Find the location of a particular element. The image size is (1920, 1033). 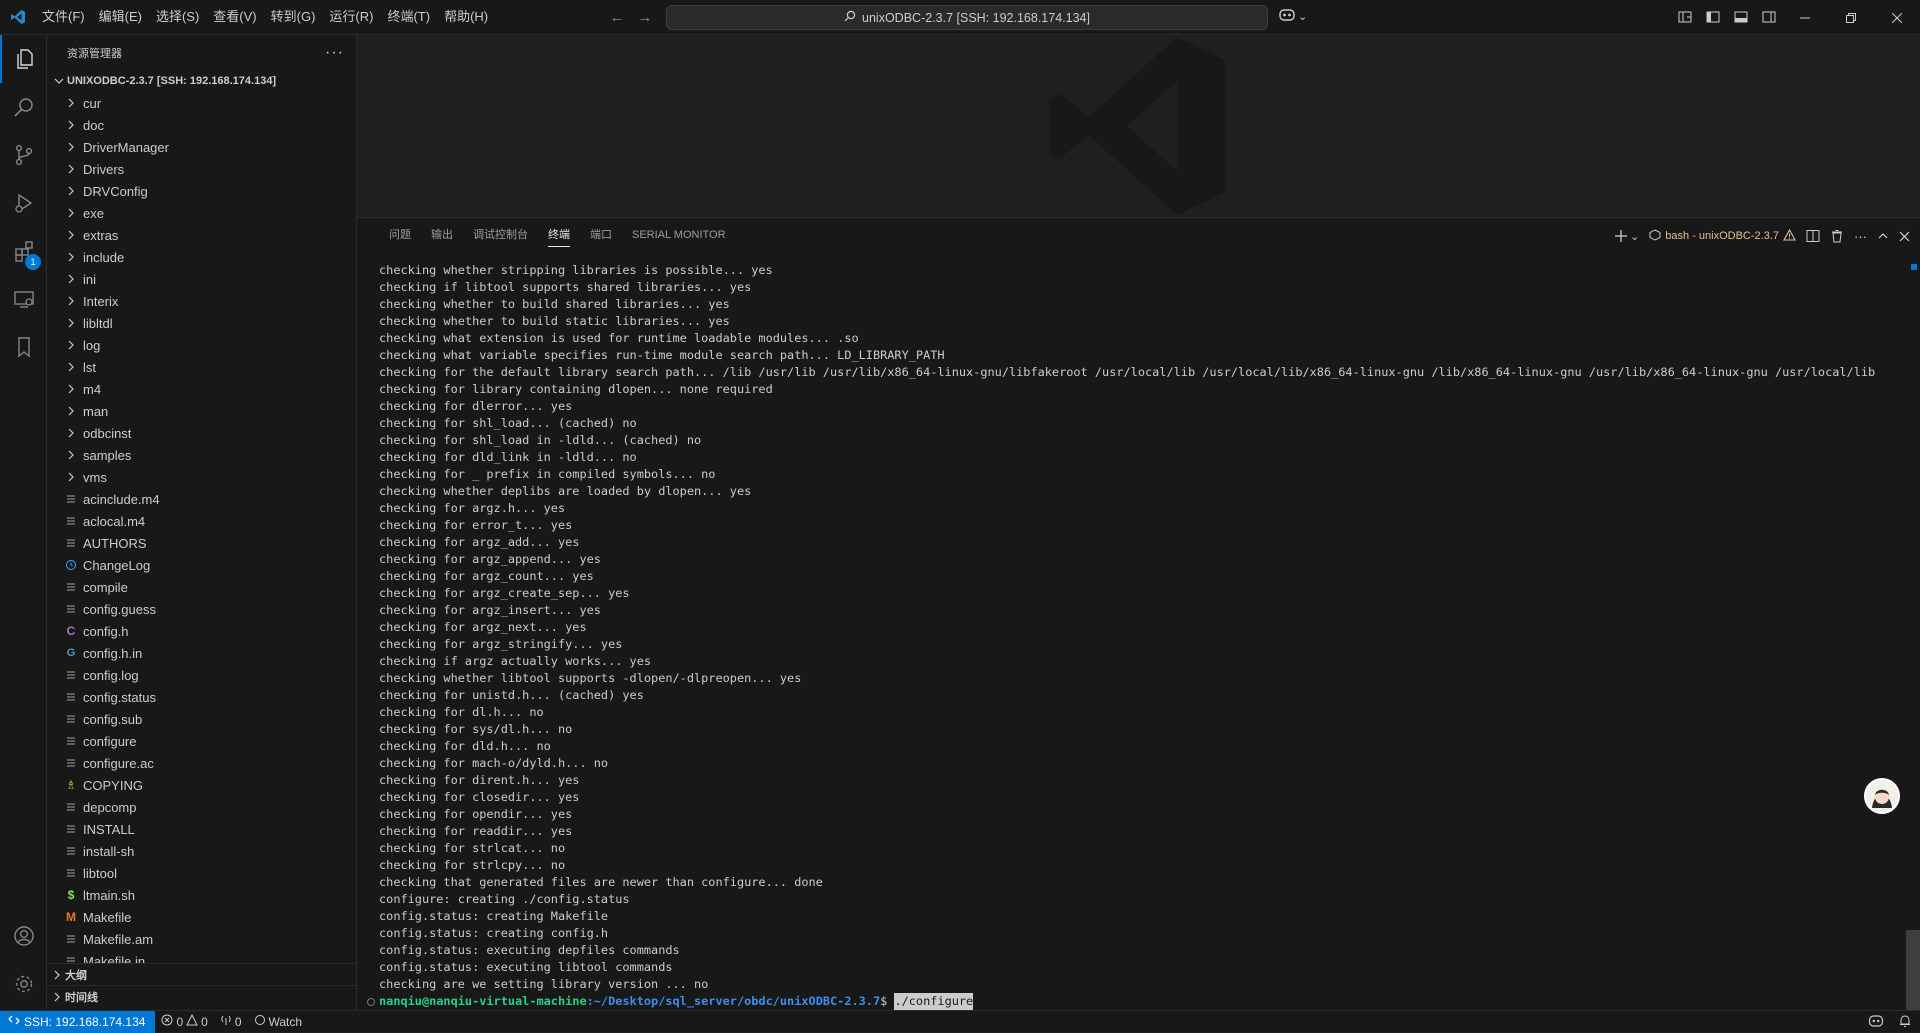

minimize-icon is located at coordinates (1805, 17).